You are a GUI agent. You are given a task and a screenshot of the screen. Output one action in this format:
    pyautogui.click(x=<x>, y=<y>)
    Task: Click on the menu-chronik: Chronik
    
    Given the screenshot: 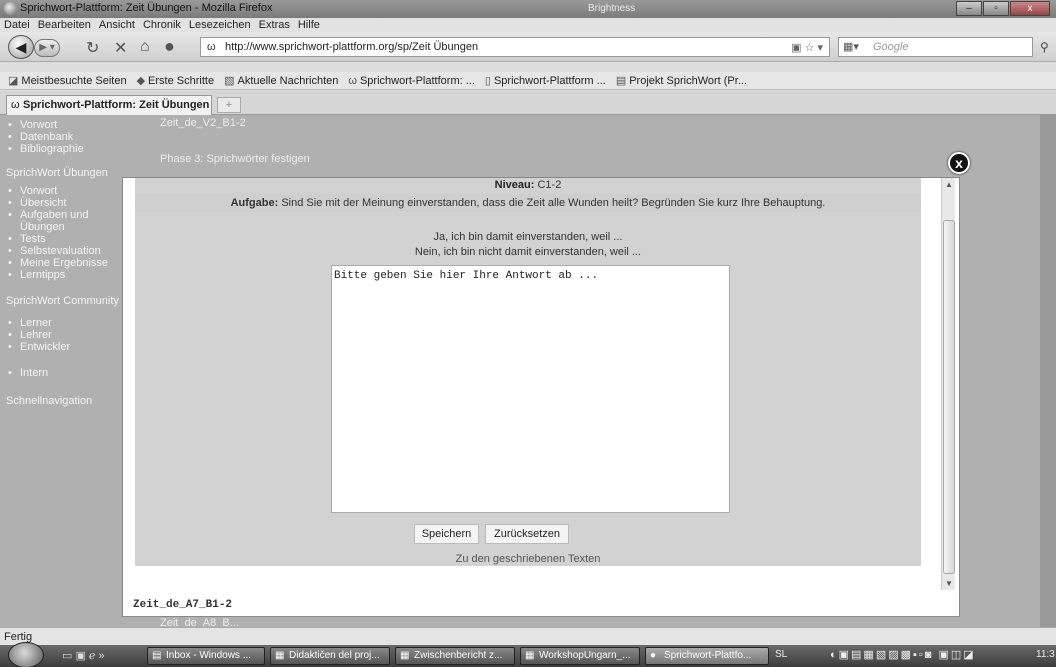 What is the action you would take?
    pyautogui.click(x=162, y=25)
    